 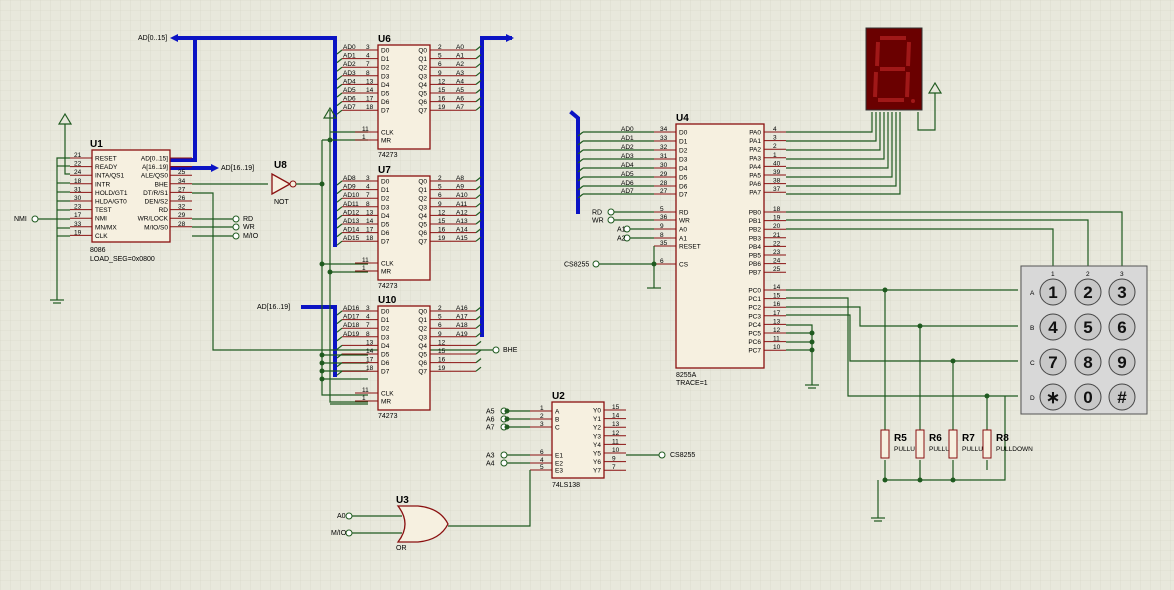 What do you see at coordinates (627, 174) in the screenshot?
I see `u4-in-label: AD5` at bounding box center [627, 174].